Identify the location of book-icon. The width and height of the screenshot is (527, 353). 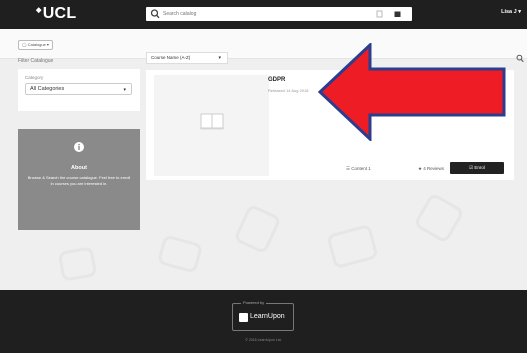
(212, 121).